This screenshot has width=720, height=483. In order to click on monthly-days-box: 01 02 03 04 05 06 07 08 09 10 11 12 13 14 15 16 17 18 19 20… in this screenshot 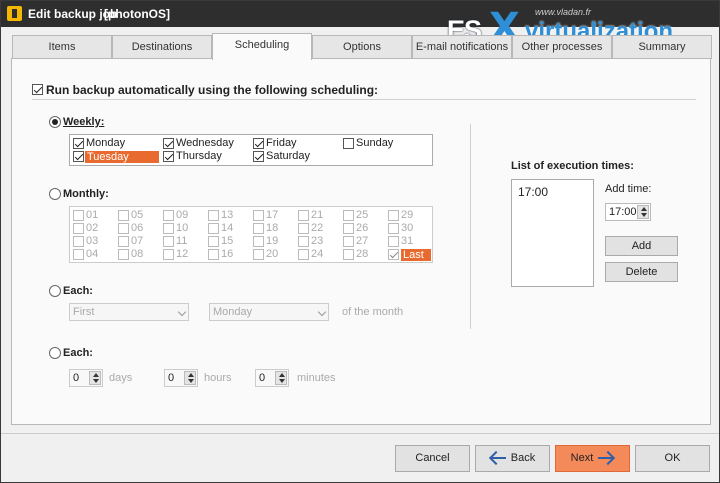, I will do `click(251, 234)`.